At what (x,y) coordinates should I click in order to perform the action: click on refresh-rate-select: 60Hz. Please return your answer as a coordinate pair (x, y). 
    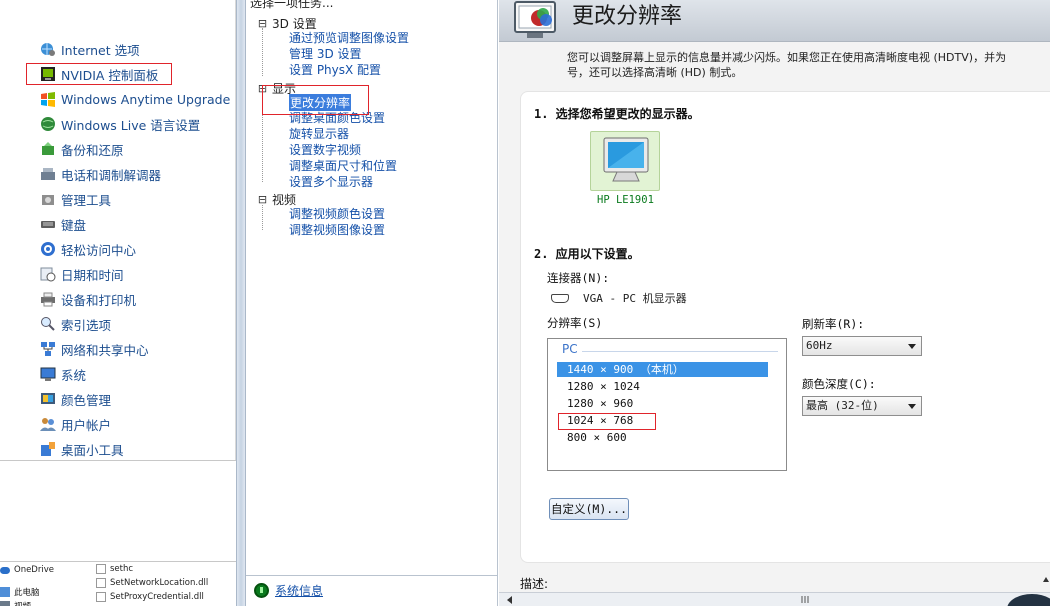
    Looking at the image, I should click on (862, 346).